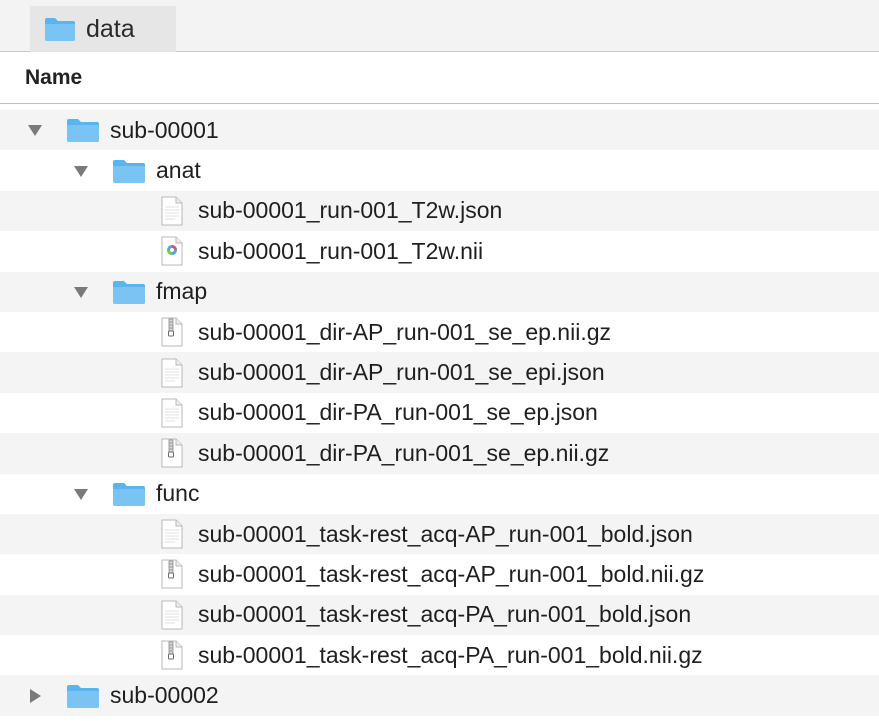  I want to click on folder-name: anat, so click(178, 170).